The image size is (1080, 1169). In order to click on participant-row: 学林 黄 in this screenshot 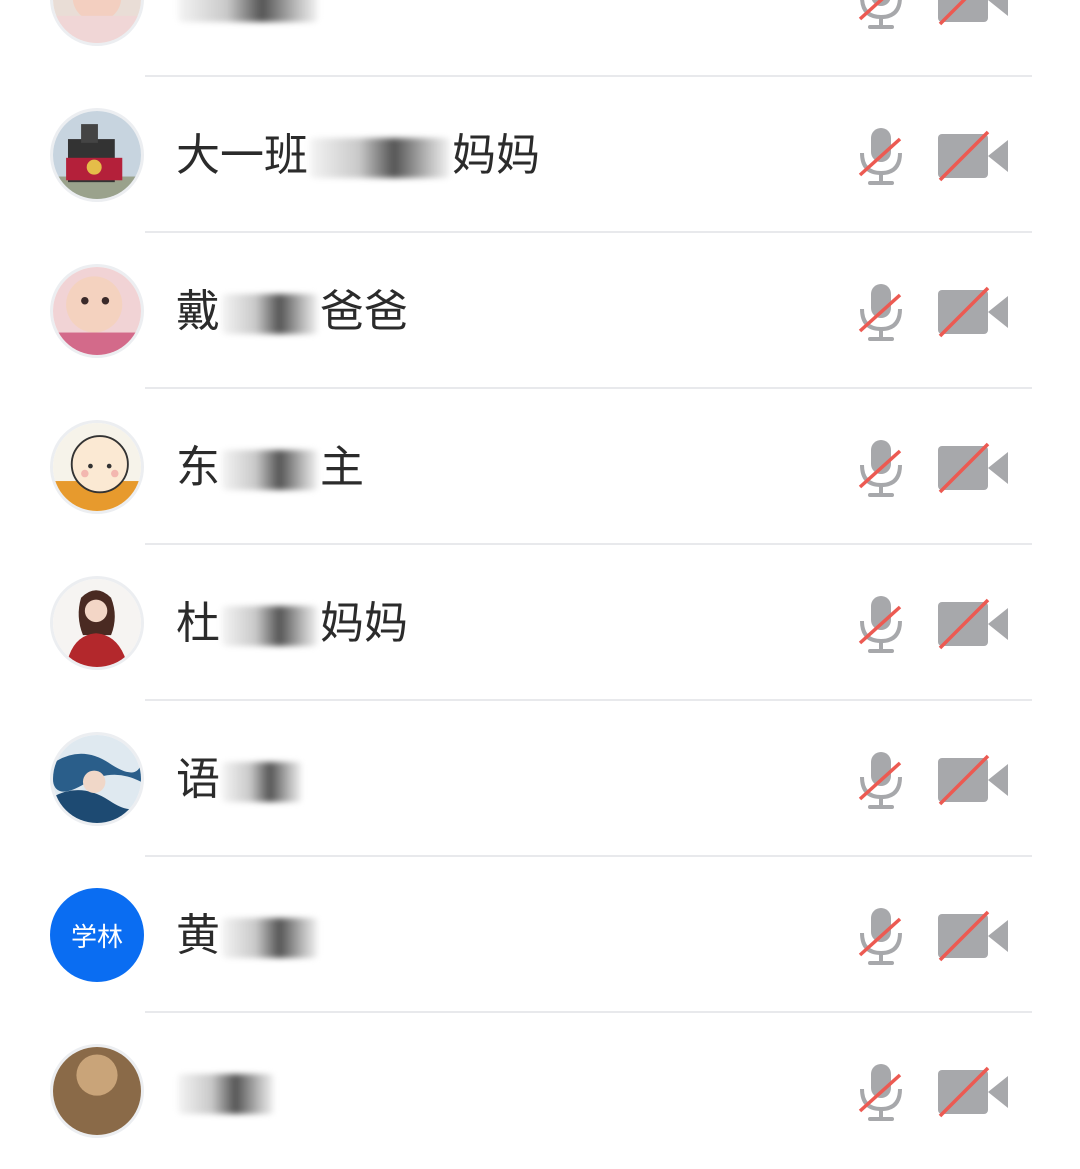, I will do `click(540, 935)`.